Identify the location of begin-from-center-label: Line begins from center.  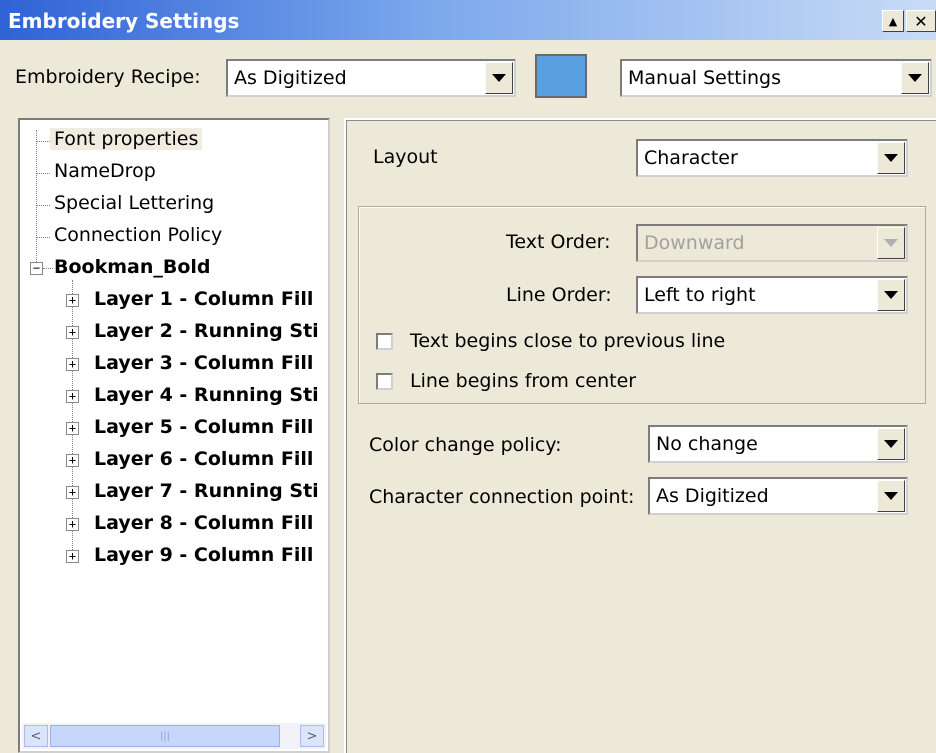
(523, 381).